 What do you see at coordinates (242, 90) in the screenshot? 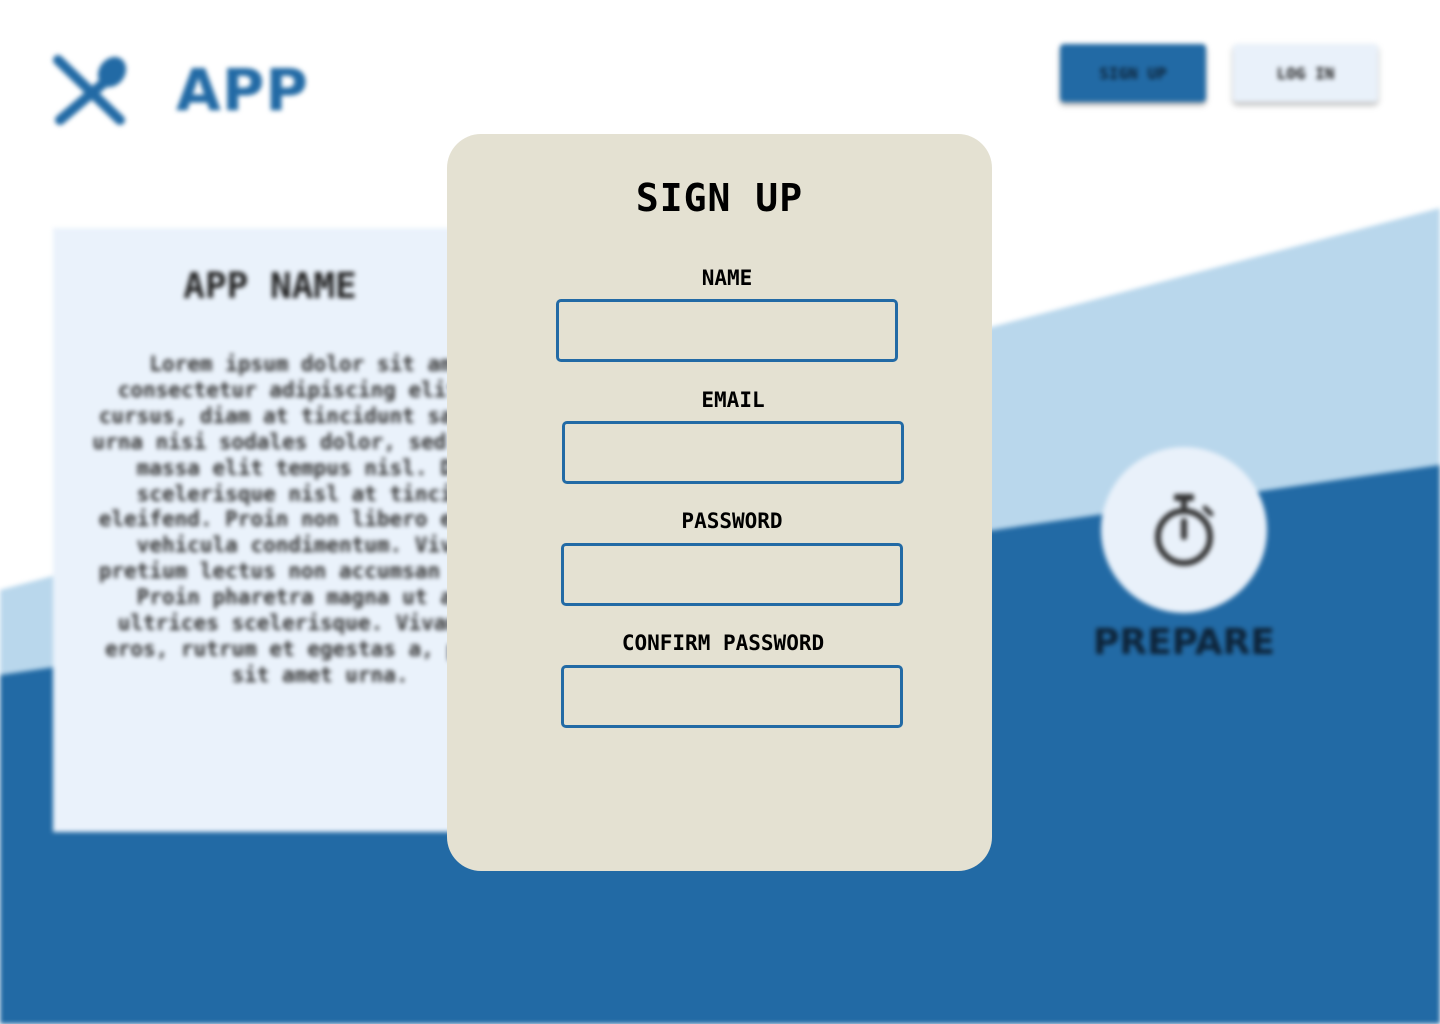
I see `app-title: APP` at bounding box center [242, 90].